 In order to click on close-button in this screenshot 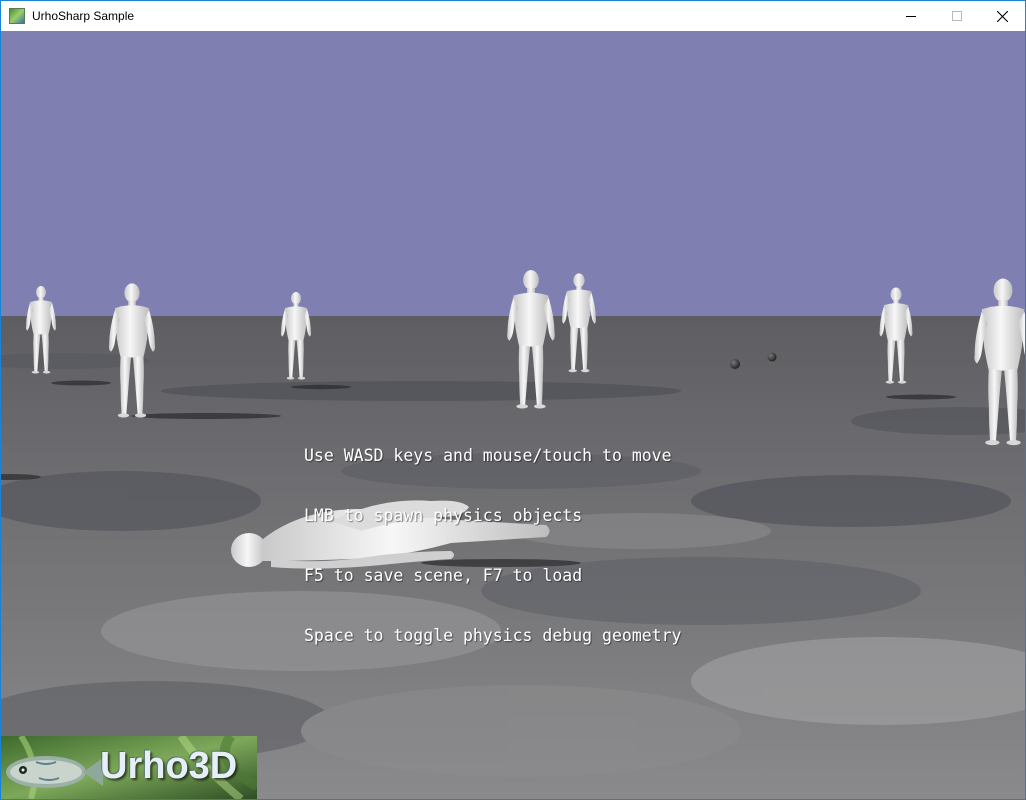, I will do `click(1002, 16)`.